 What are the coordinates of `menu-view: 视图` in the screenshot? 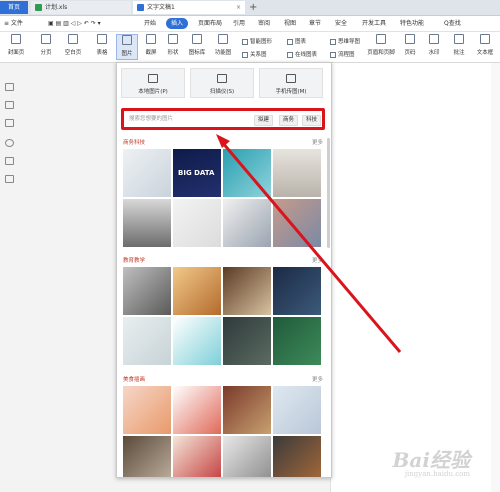 It's located at (290, 23).